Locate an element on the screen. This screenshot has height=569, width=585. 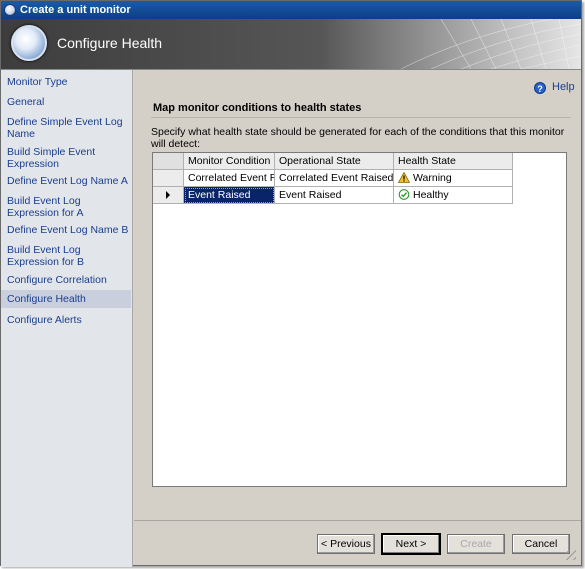
operational-state-cell: Correlated Event Raised is located at coordinates (334, 178).